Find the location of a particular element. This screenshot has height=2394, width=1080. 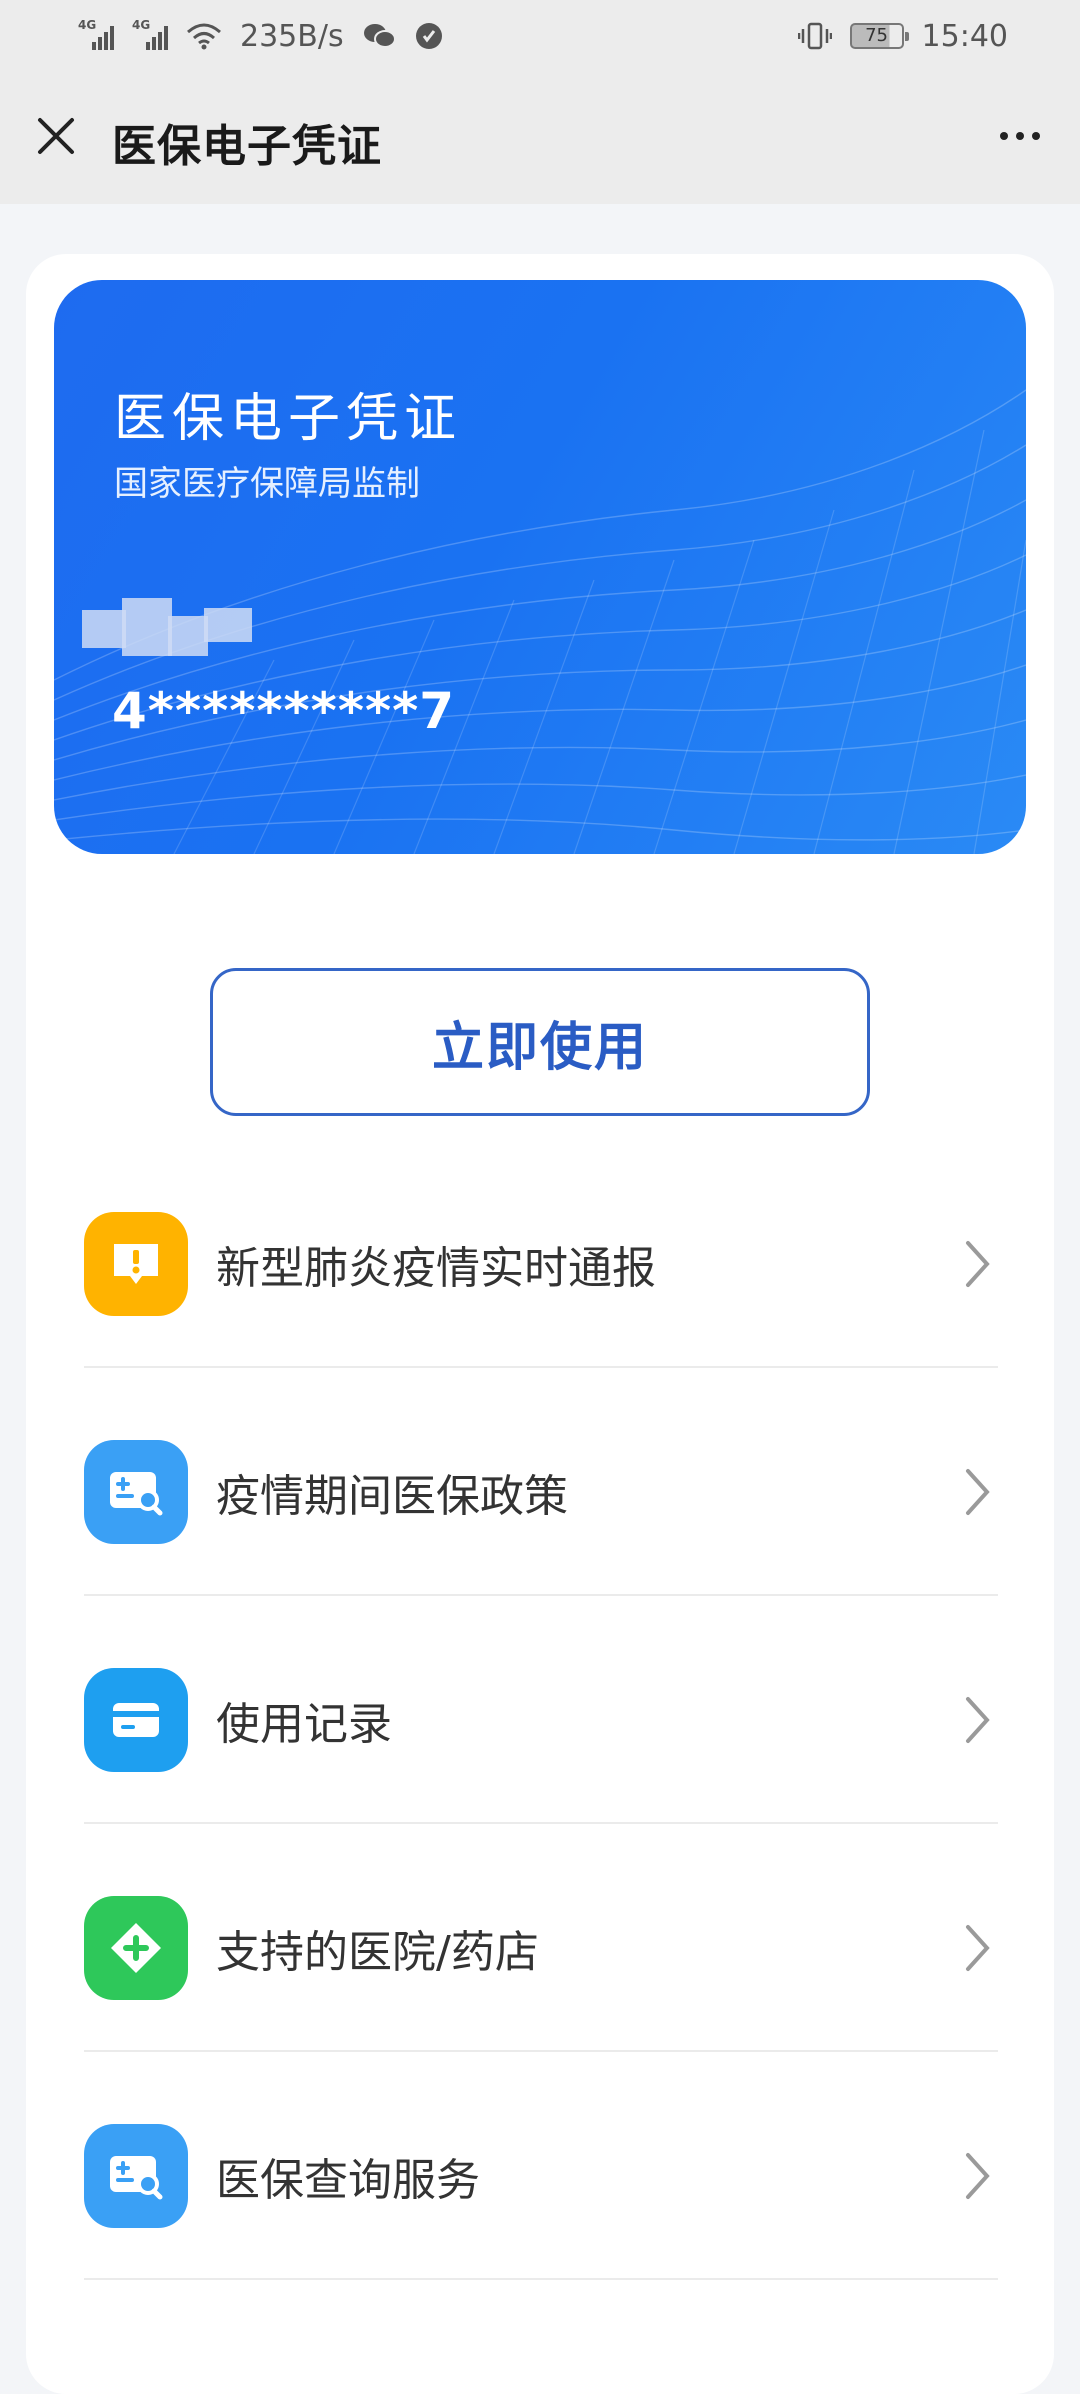

title-bar: 医保电子凭证 is located at coordinates (540, 138).